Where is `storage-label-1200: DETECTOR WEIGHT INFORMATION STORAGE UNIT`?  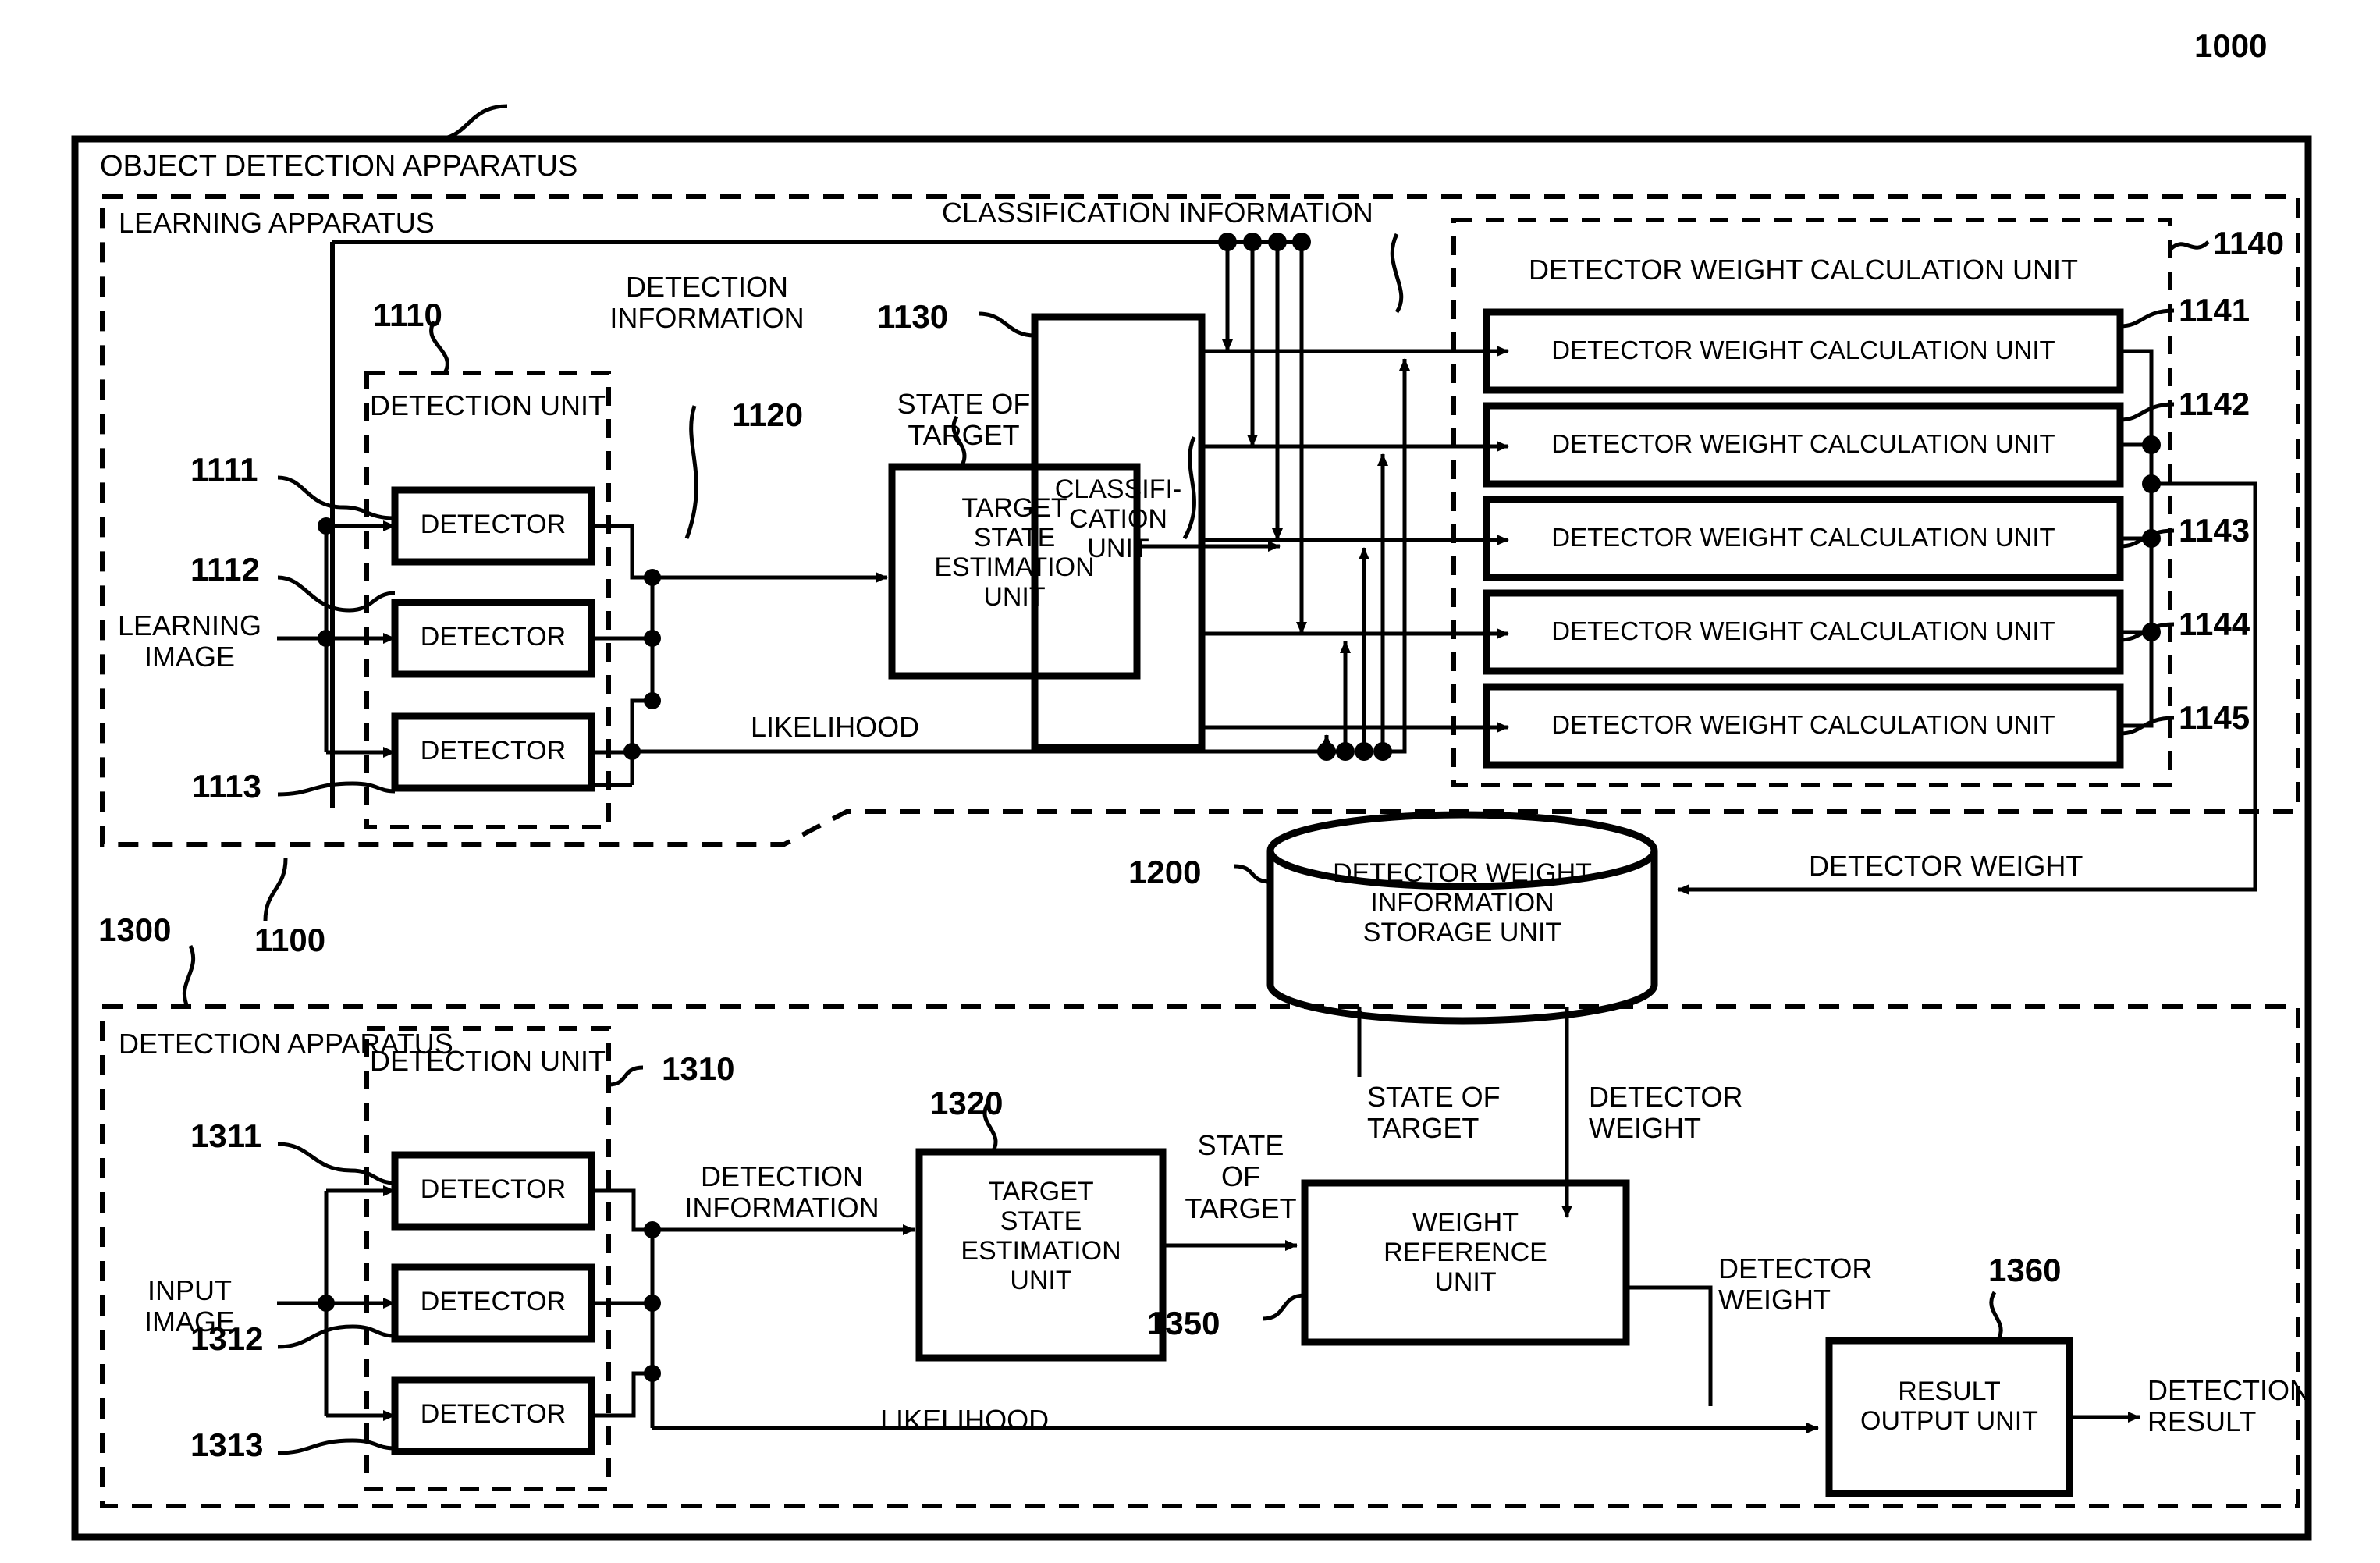 storage-label-1200: DETECTOR WEIGHT INFORMATION STORAGE UNIT is located at coordinates (1462, 903).